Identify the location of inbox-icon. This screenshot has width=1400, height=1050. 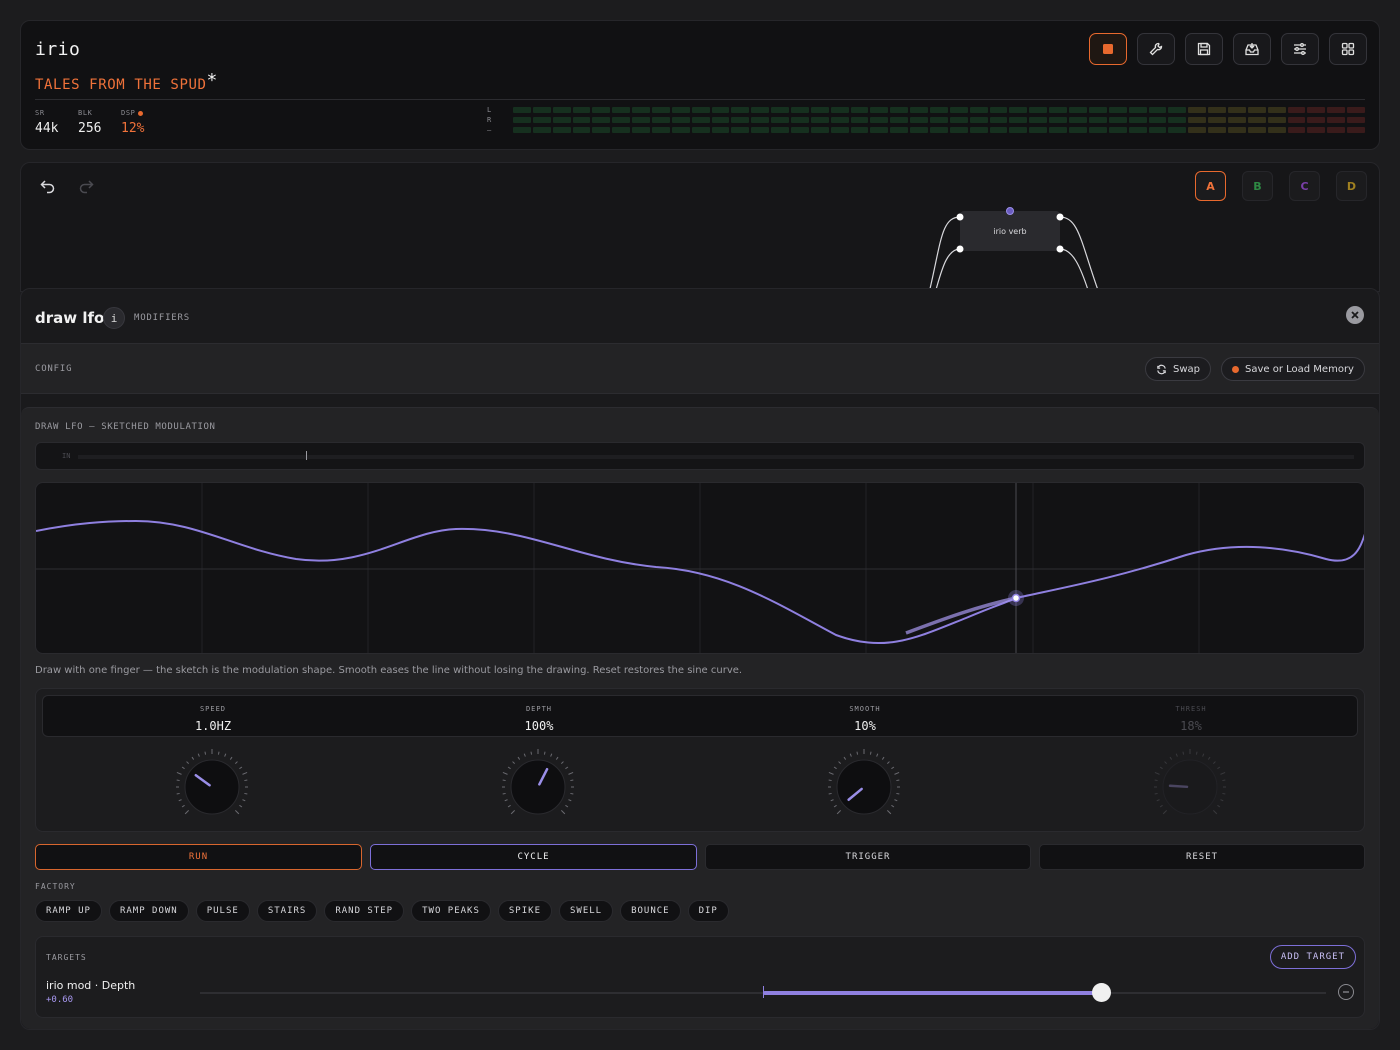
(1252, 49).